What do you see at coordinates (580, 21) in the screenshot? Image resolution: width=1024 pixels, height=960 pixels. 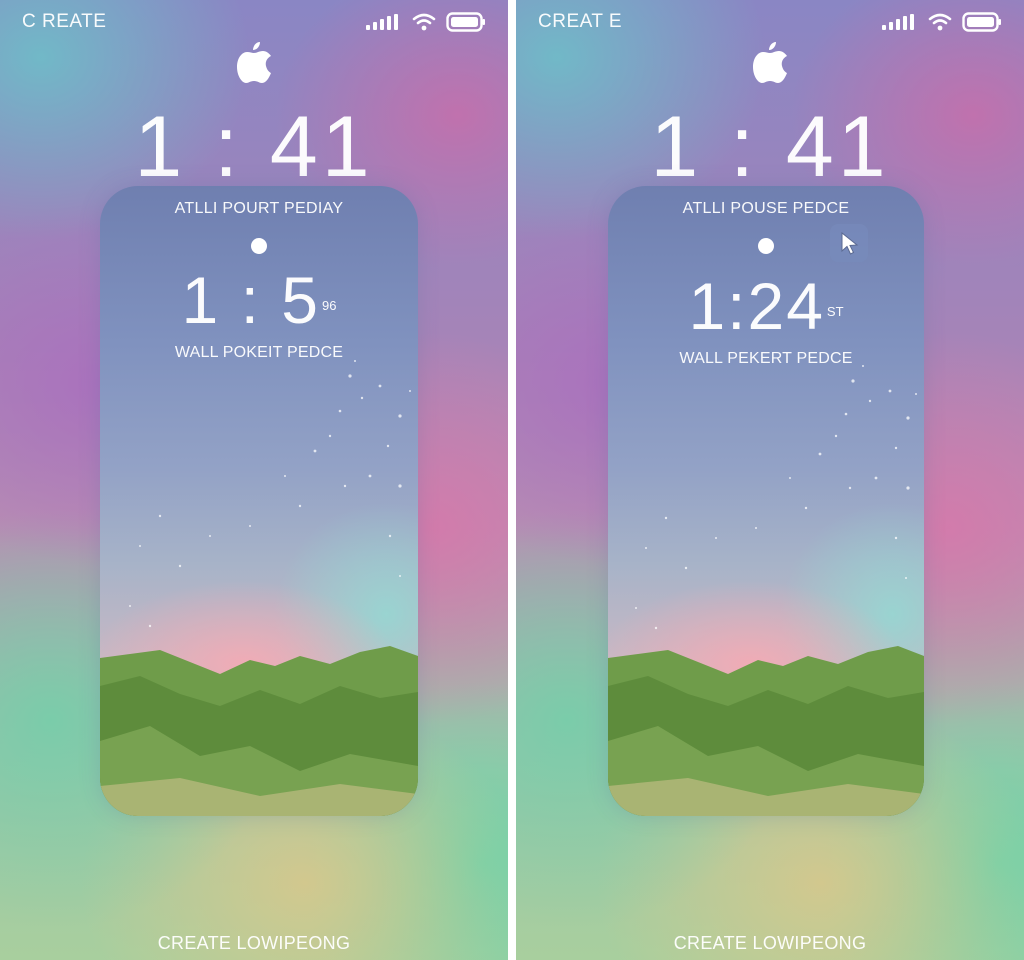 I see `status-label: CREAT E` at bounding box center [580, 21].